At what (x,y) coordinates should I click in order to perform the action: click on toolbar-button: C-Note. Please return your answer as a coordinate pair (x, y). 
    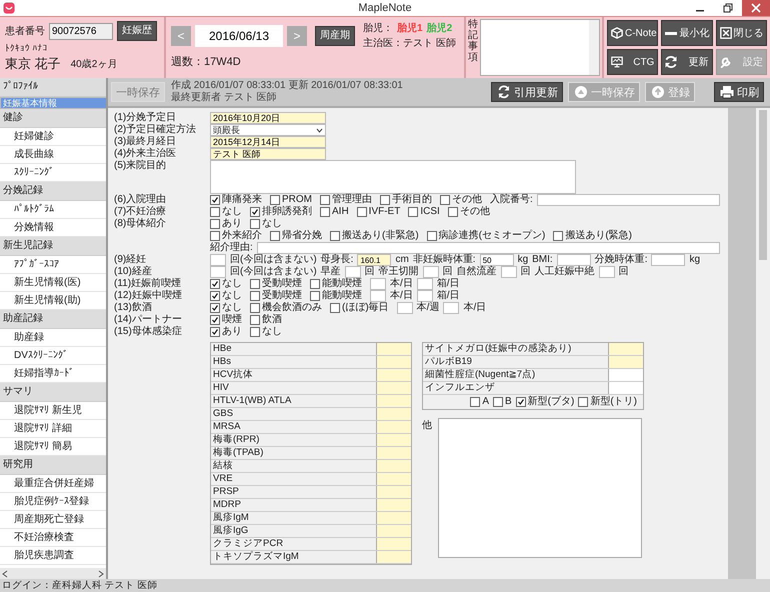
    Looking at the image, I should click on (632, 33).